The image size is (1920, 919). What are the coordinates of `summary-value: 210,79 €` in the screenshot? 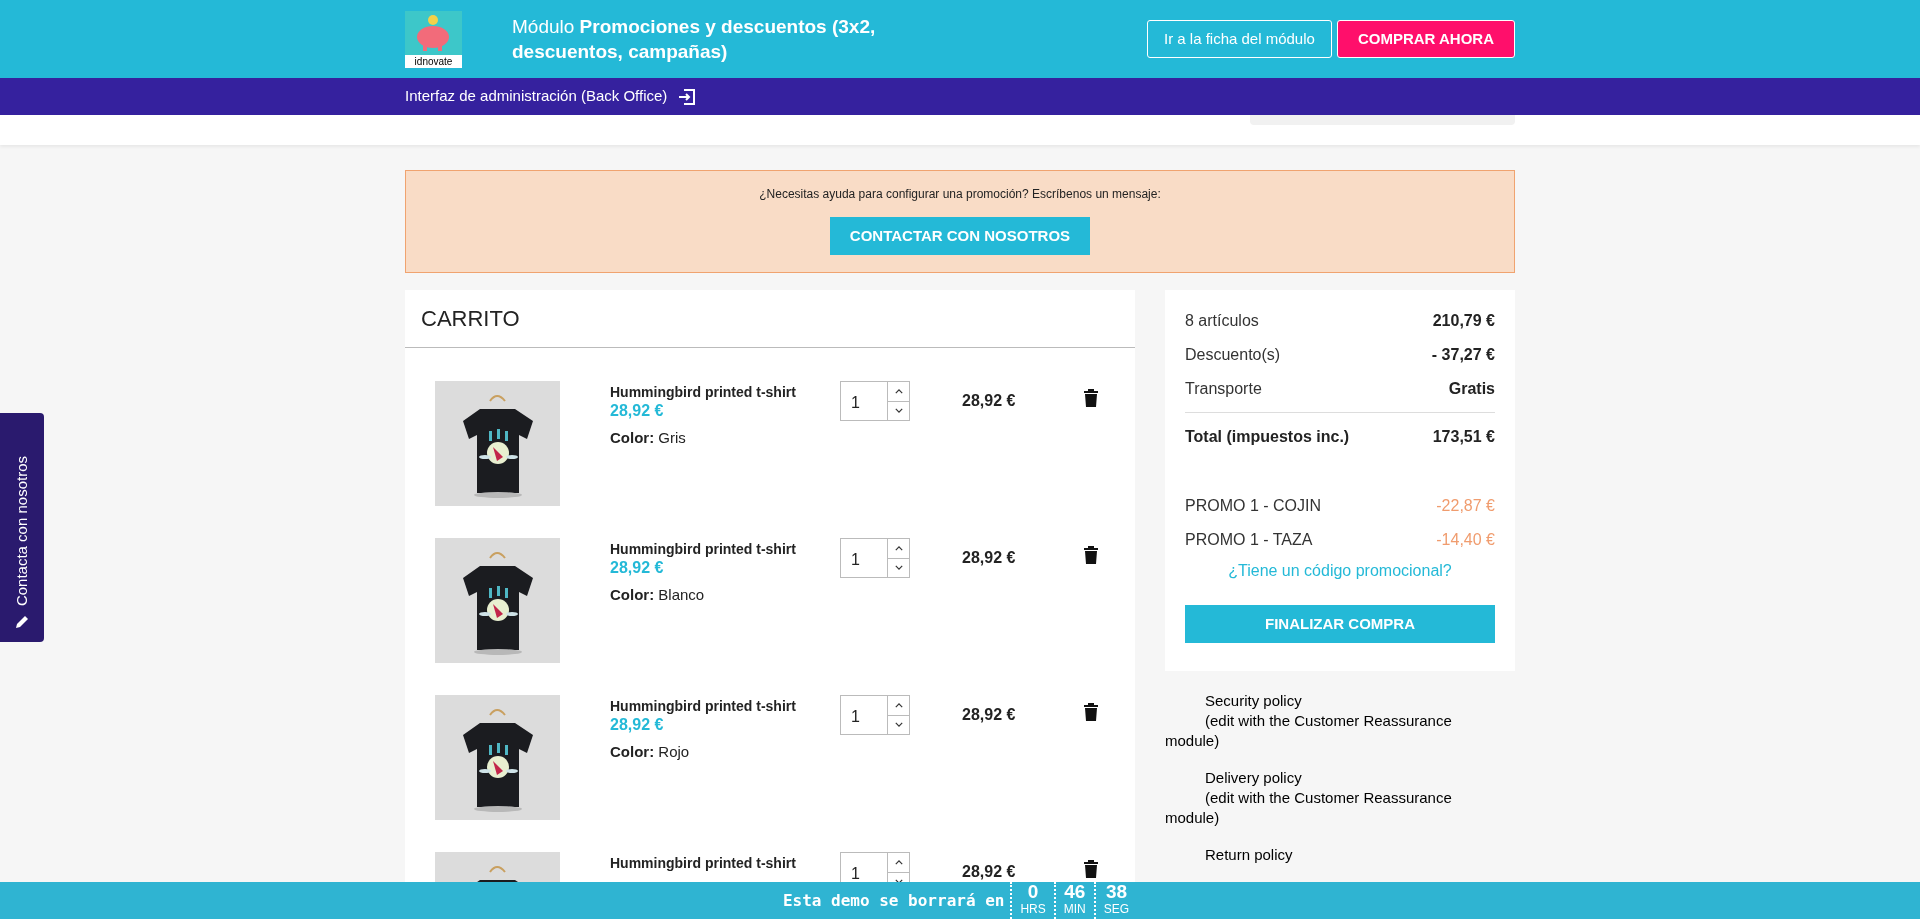 It's located at (1463, 321).